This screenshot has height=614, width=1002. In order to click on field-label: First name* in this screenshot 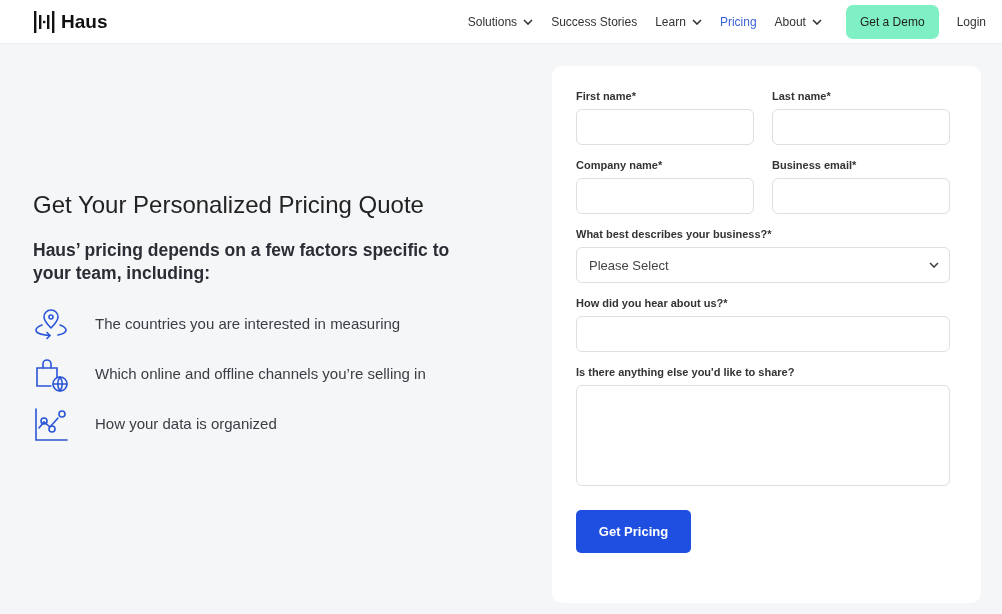, I will do `click(606, 96)`.